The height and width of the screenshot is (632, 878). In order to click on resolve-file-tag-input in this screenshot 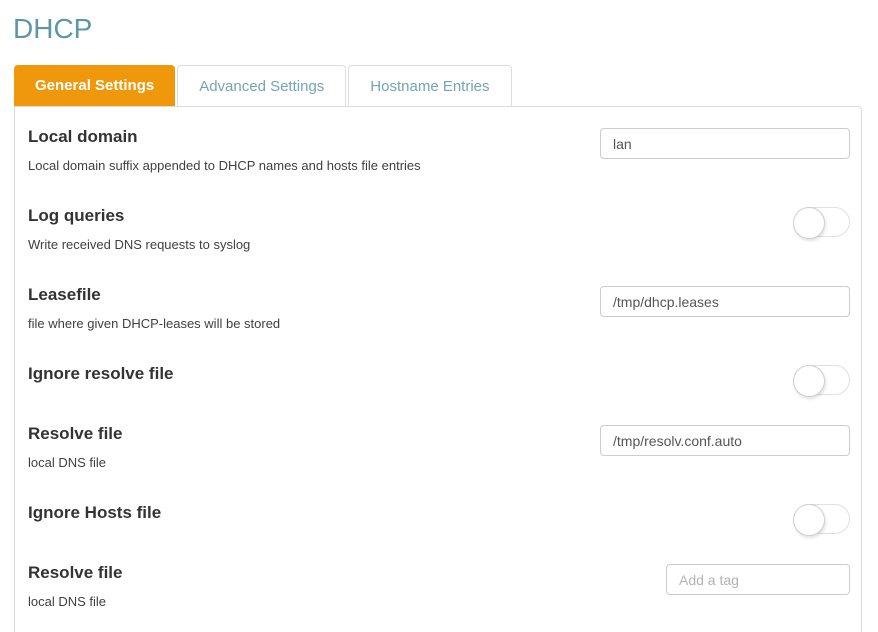, I will do `click(758, 579)`.